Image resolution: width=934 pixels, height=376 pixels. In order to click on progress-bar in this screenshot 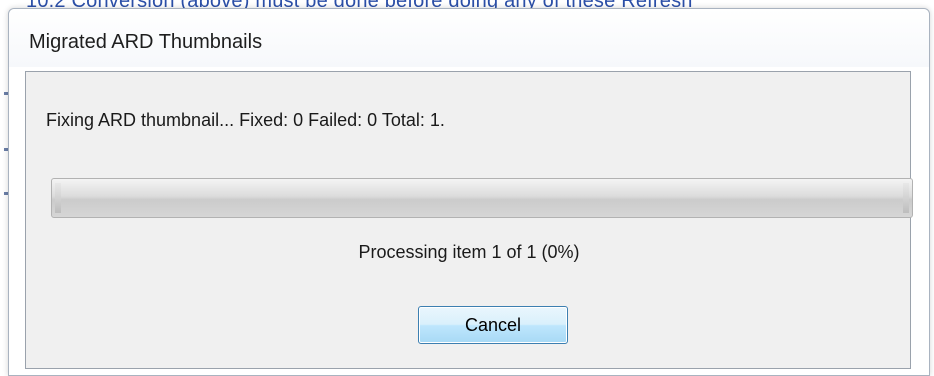, I will do `click(482, 198)`.